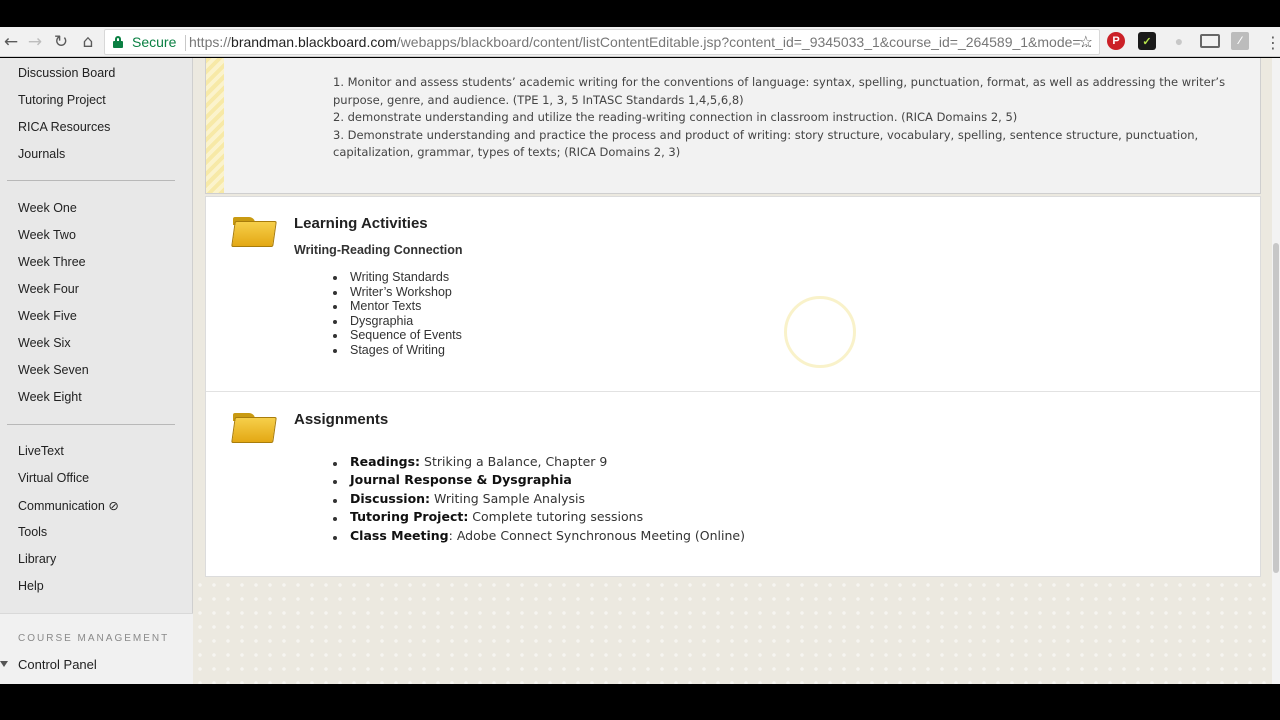 The height and width of the screenshot is (720, 1280). Describe the element at coordinates (1271, 42) in the screenshot. I see `menu-icon: ⋮` at that location.